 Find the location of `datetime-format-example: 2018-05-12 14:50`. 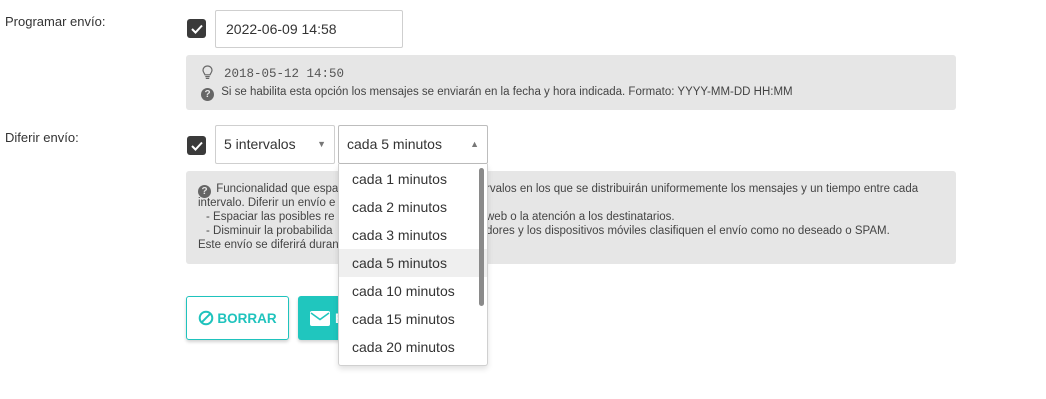

datetime-format-example: 2018-05-12 14:50 is located at coordinates (284, 74).